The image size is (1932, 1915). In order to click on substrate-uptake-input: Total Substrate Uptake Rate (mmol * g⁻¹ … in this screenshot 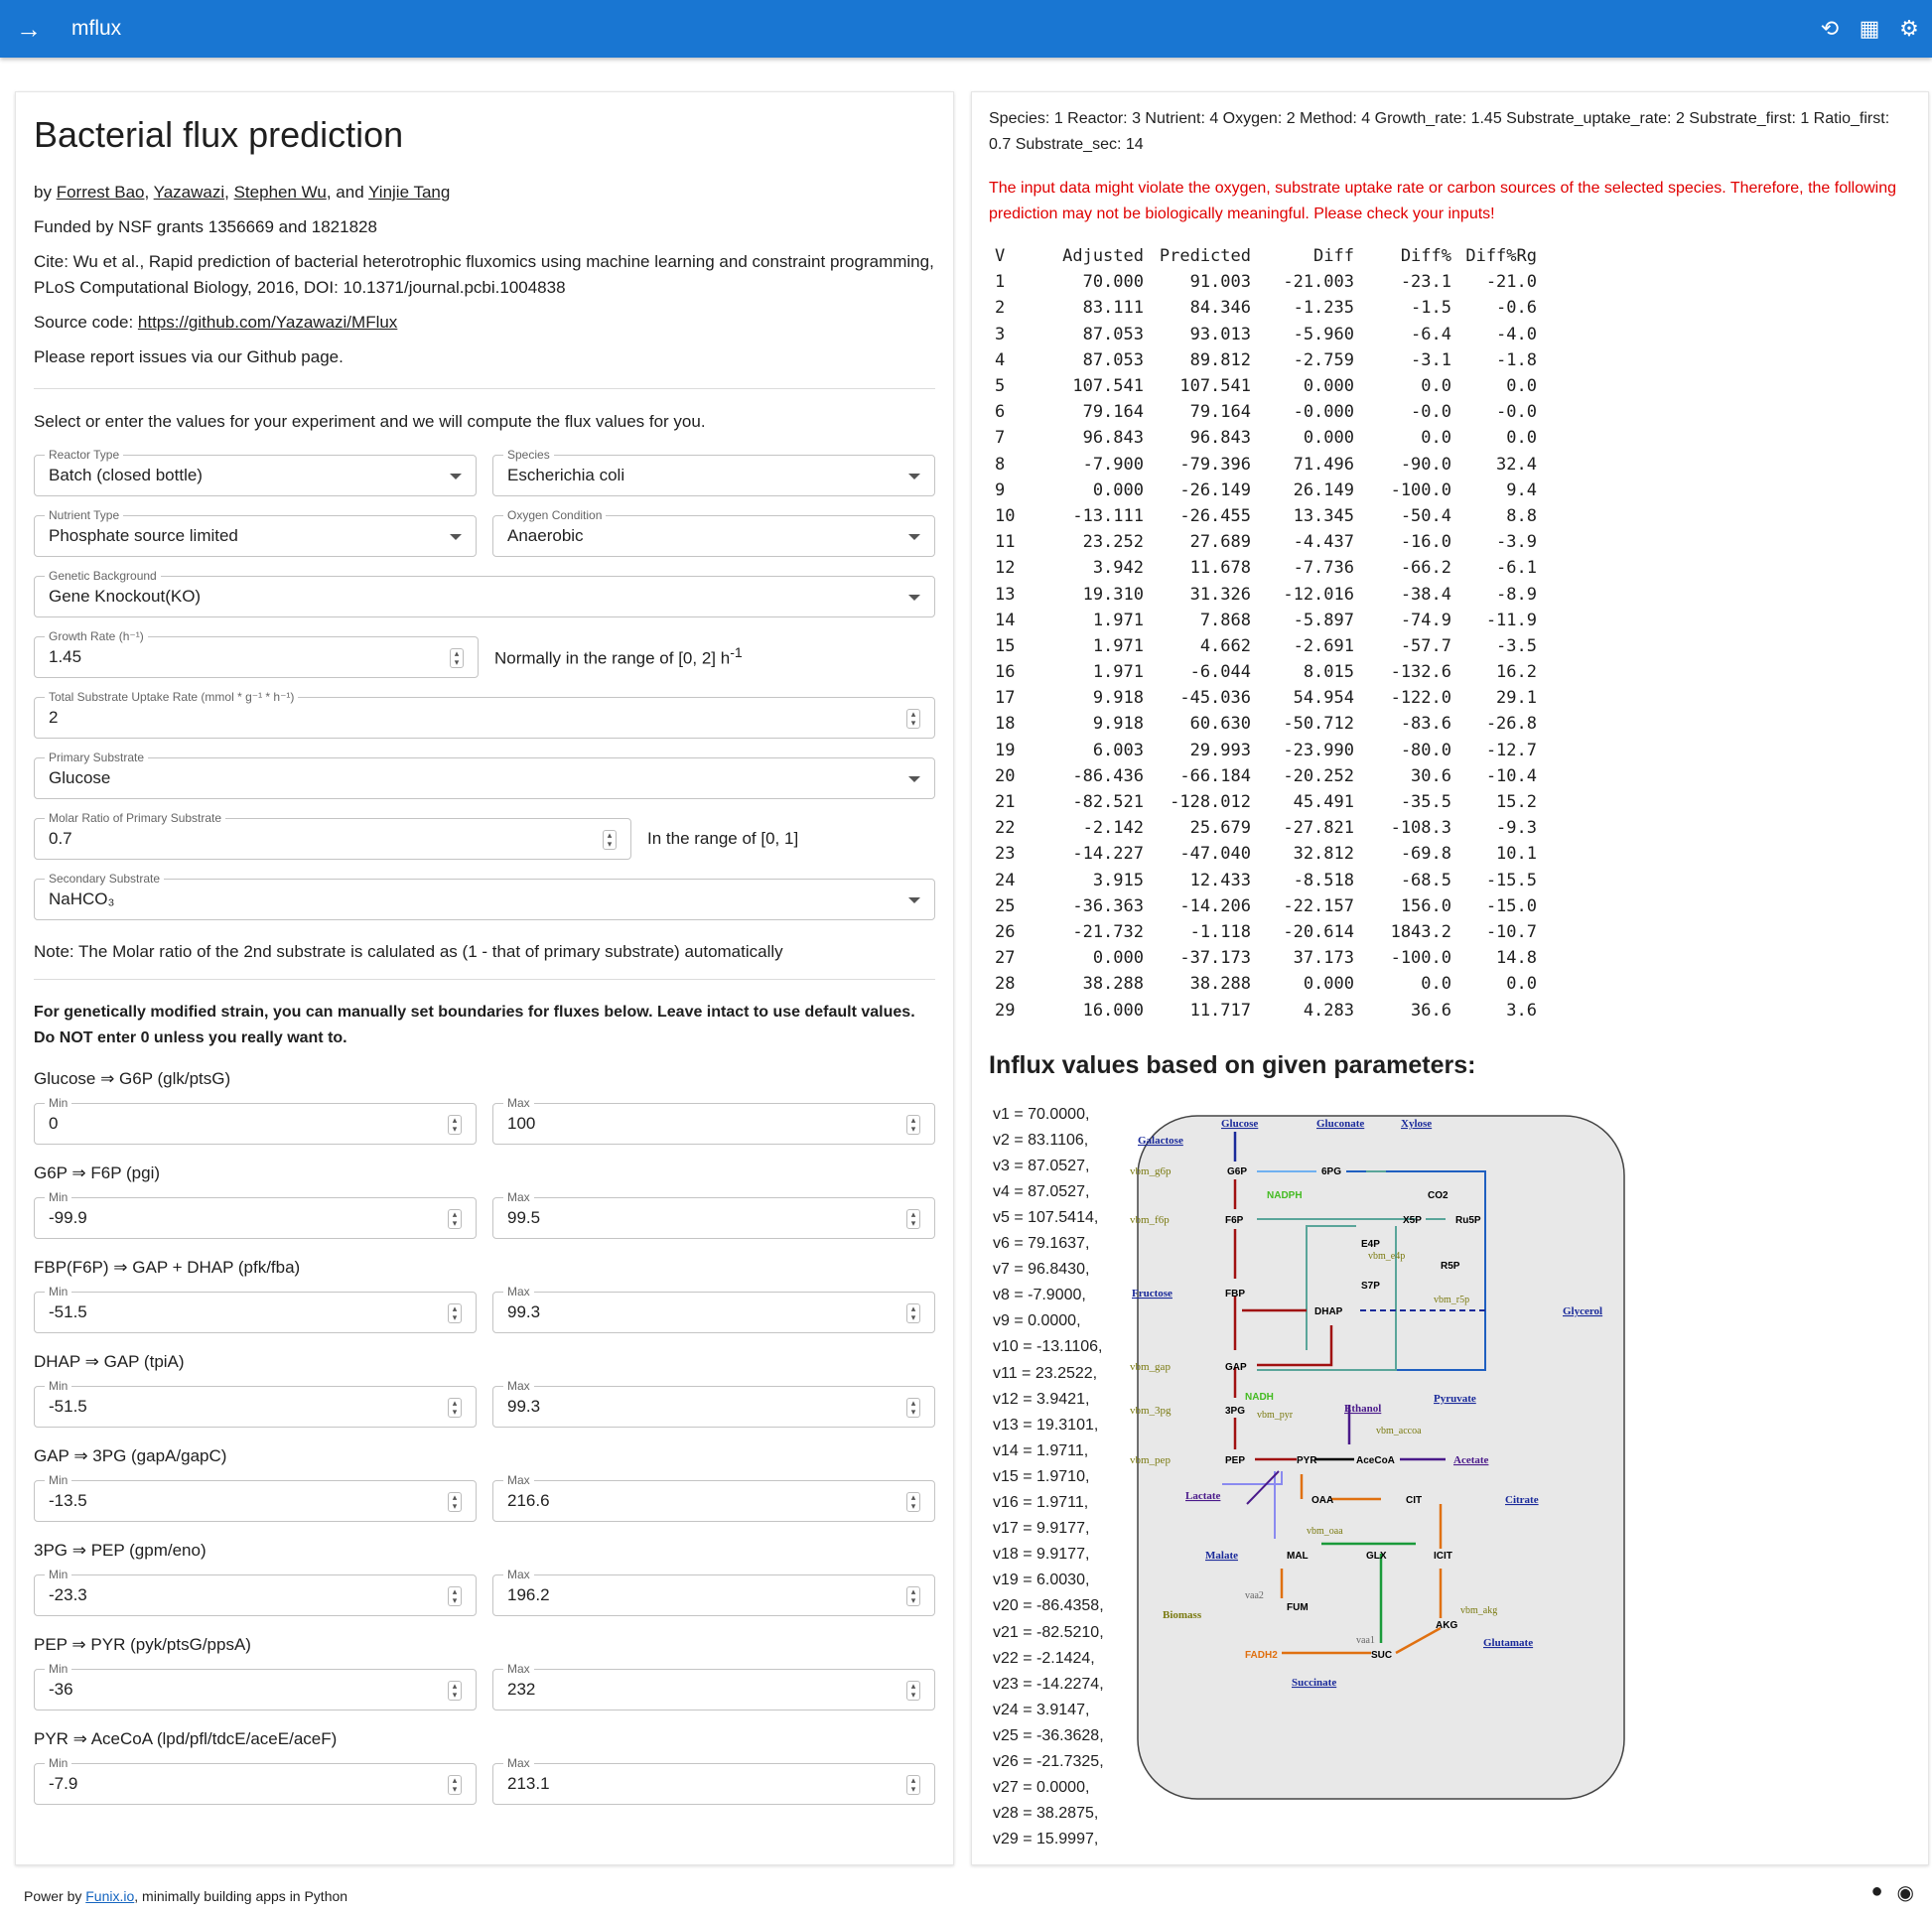, I will do `click(485, 714)`.